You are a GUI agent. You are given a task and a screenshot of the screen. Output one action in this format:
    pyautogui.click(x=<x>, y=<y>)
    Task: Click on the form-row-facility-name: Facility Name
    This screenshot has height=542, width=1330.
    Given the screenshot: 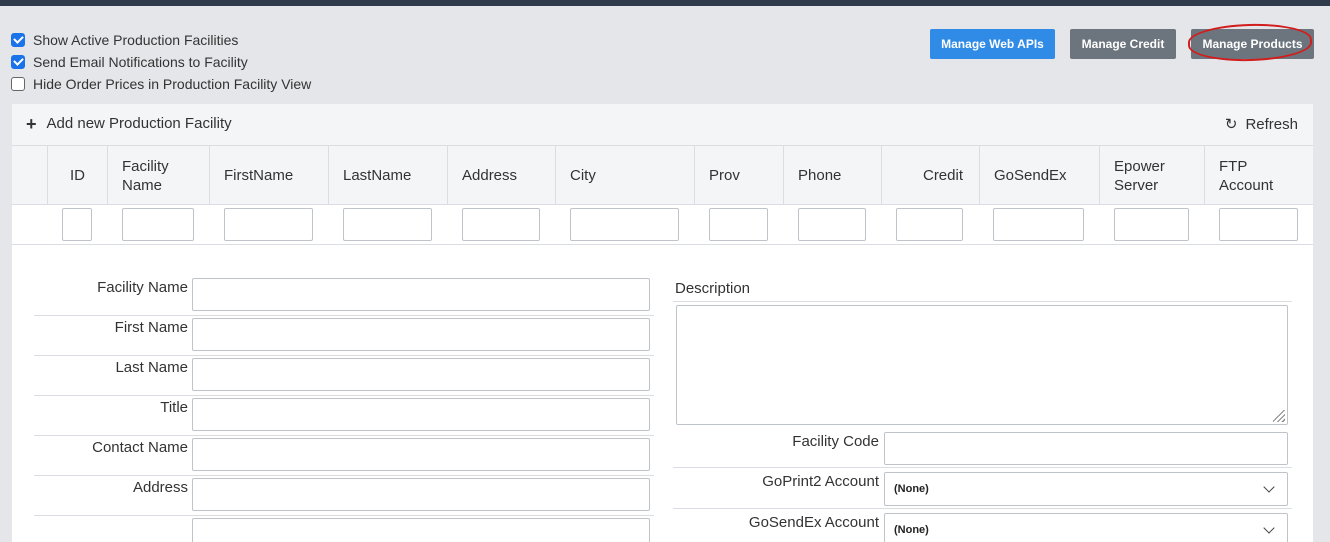 What is the action you would take?
    pyautogui.click(x=344, y=296)
    